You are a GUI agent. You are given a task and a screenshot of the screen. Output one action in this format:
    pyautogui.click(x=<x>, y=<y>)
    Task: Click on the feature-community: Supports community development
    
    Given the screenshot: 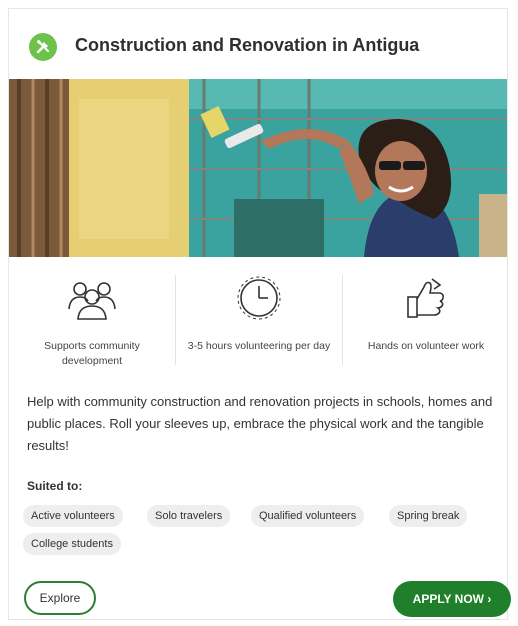 What is the action you would take?
    pyautogui.click(x=92, y=323)
    